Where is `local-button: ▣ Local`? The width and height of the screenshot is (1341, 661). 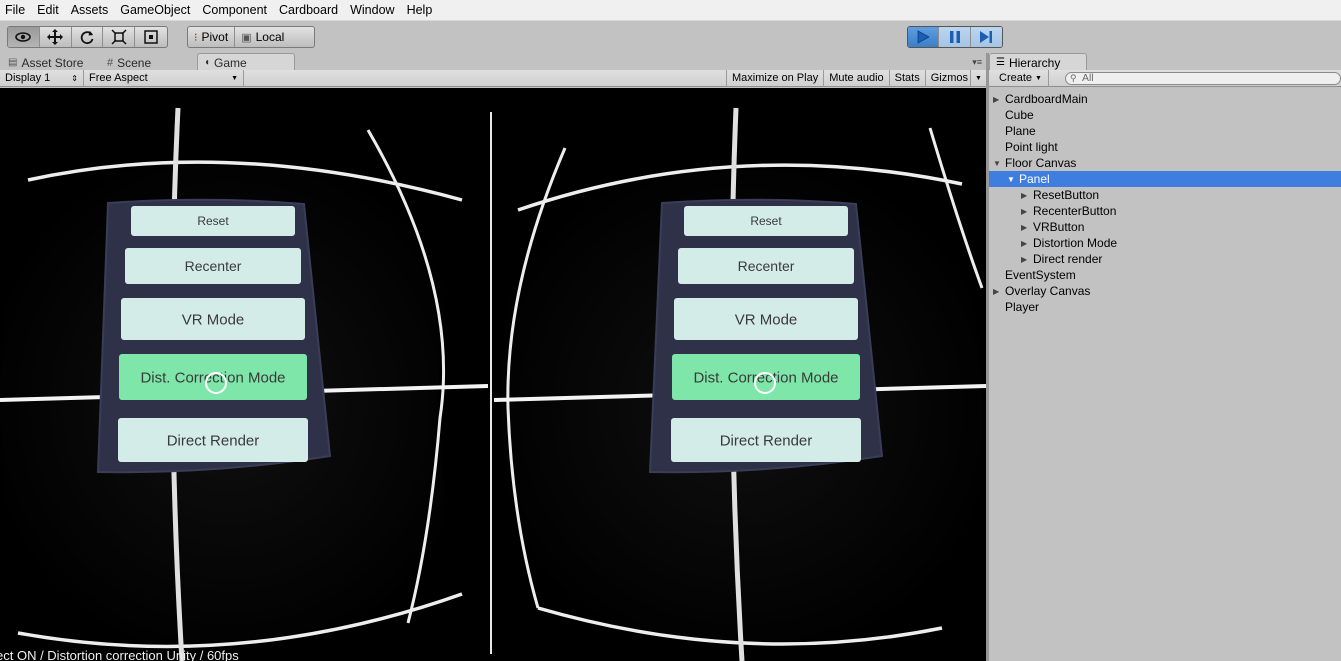 local-button: ▣ Local is located at coordinates (262, 37).